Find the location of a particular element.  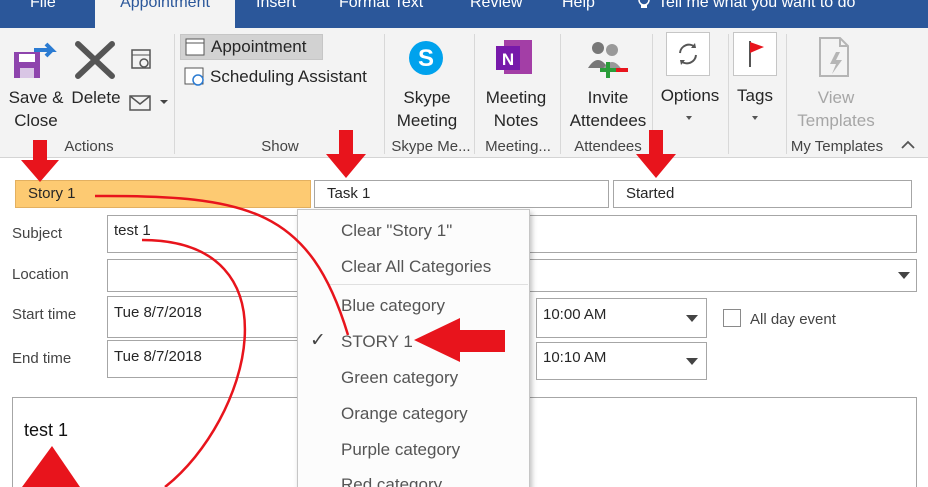

tags-chevron-down-icon is located at coordinates (755, 118).